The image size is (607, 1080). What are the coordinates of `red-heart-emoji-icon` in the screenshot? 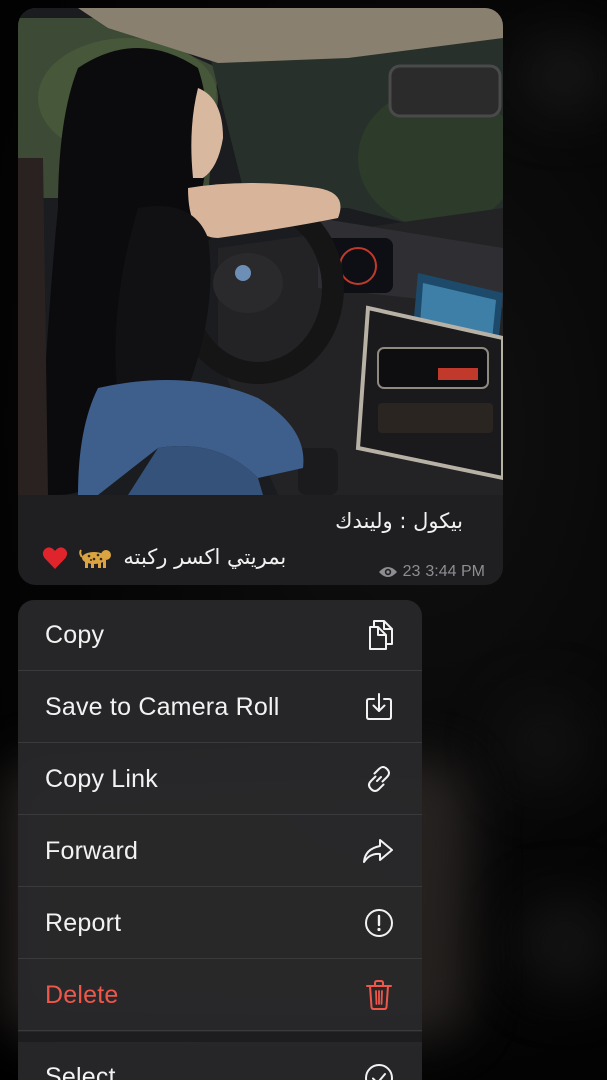 It's located at (55, 558).